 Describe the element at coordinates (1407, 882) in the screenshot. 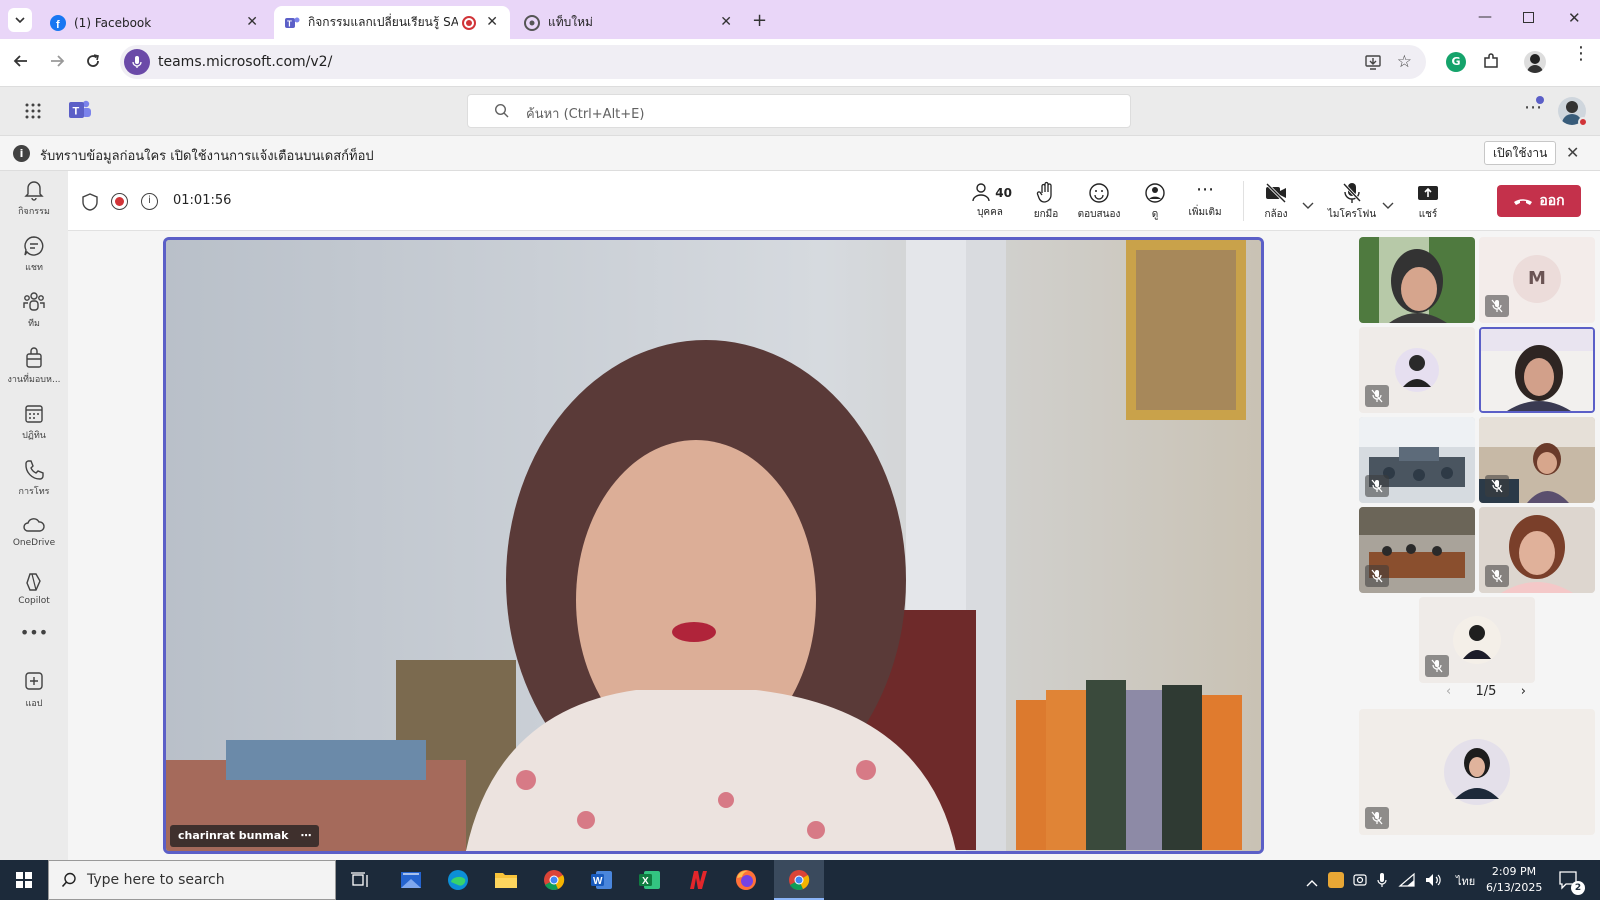

I see `wifi-icon` at that location.